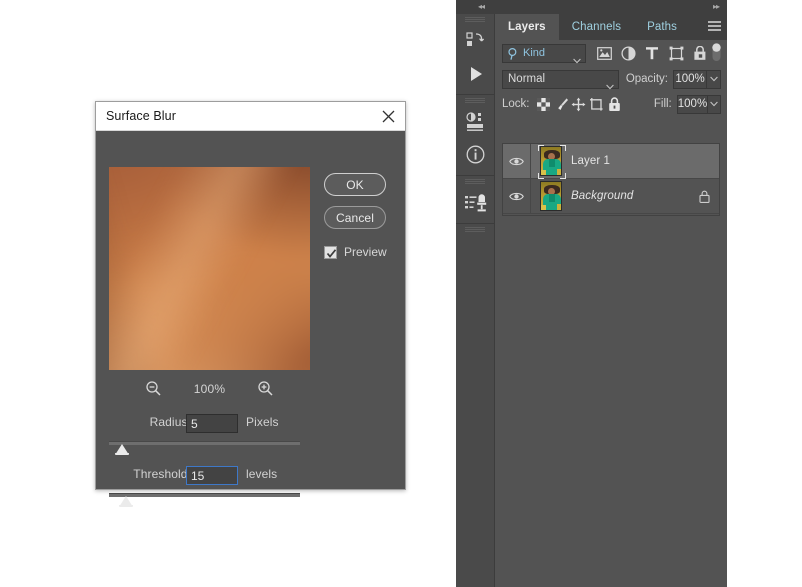 This screenshot has height=587, width=802. Describe the element at coordinates (604, 53) in the screenshot. I see `pixel-layer-filter-icon` at that location.